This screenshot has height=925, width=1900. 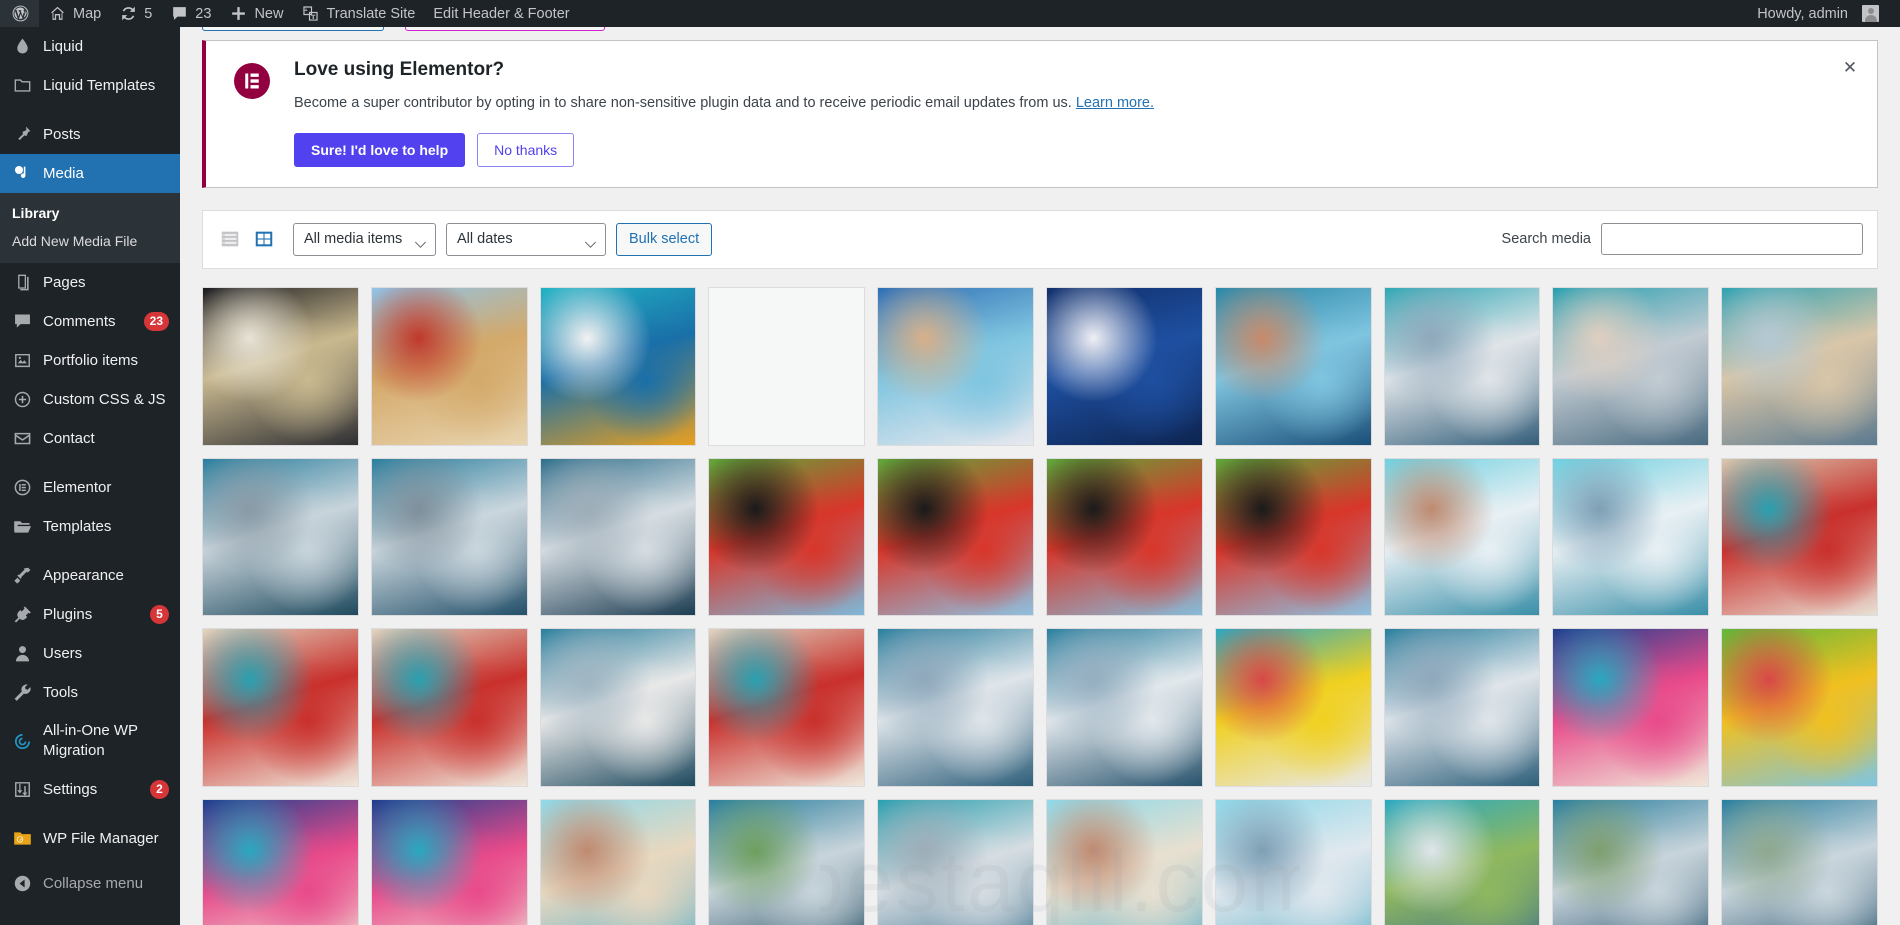 I want to click on elementor-icon, so click(x=22, y=487).